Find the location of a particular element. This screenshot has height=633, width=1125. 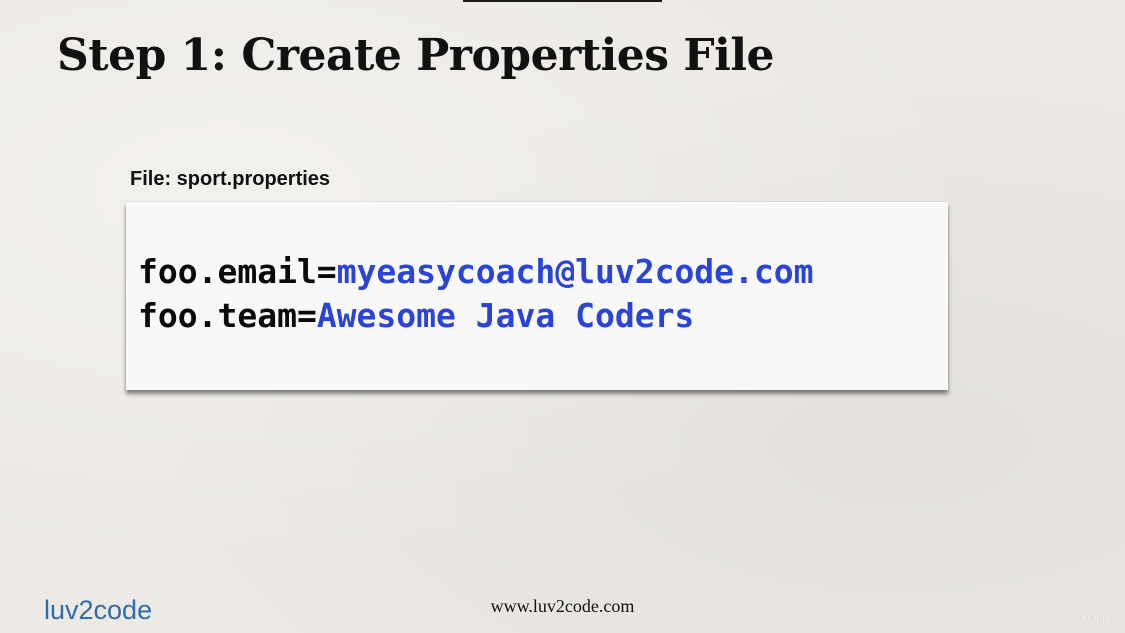

code-line-email: foo.email=myeasycoach@luv2code.com is located at coordinates (476, 271).